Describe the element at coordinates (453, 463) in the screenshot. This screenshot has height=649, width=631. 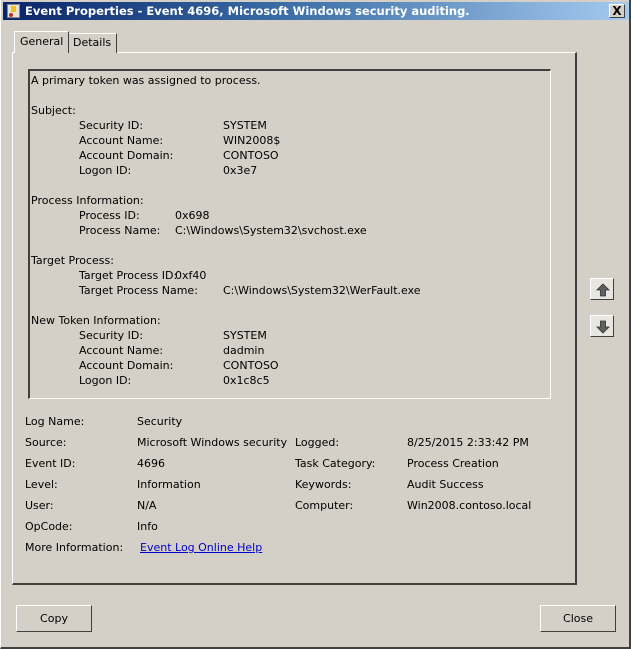
I see `task-category-value: Process Creation` at that location.